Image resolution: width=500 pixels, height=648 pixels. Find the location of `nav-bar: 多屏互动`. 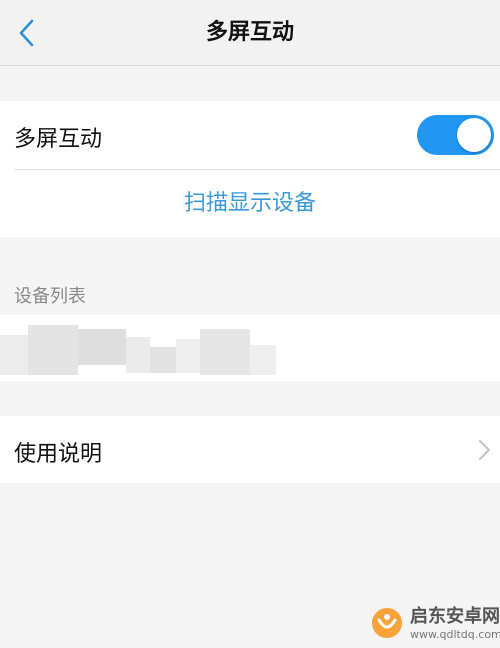

nav-bar: 多屏互动 is located at coordinates (250, 33).